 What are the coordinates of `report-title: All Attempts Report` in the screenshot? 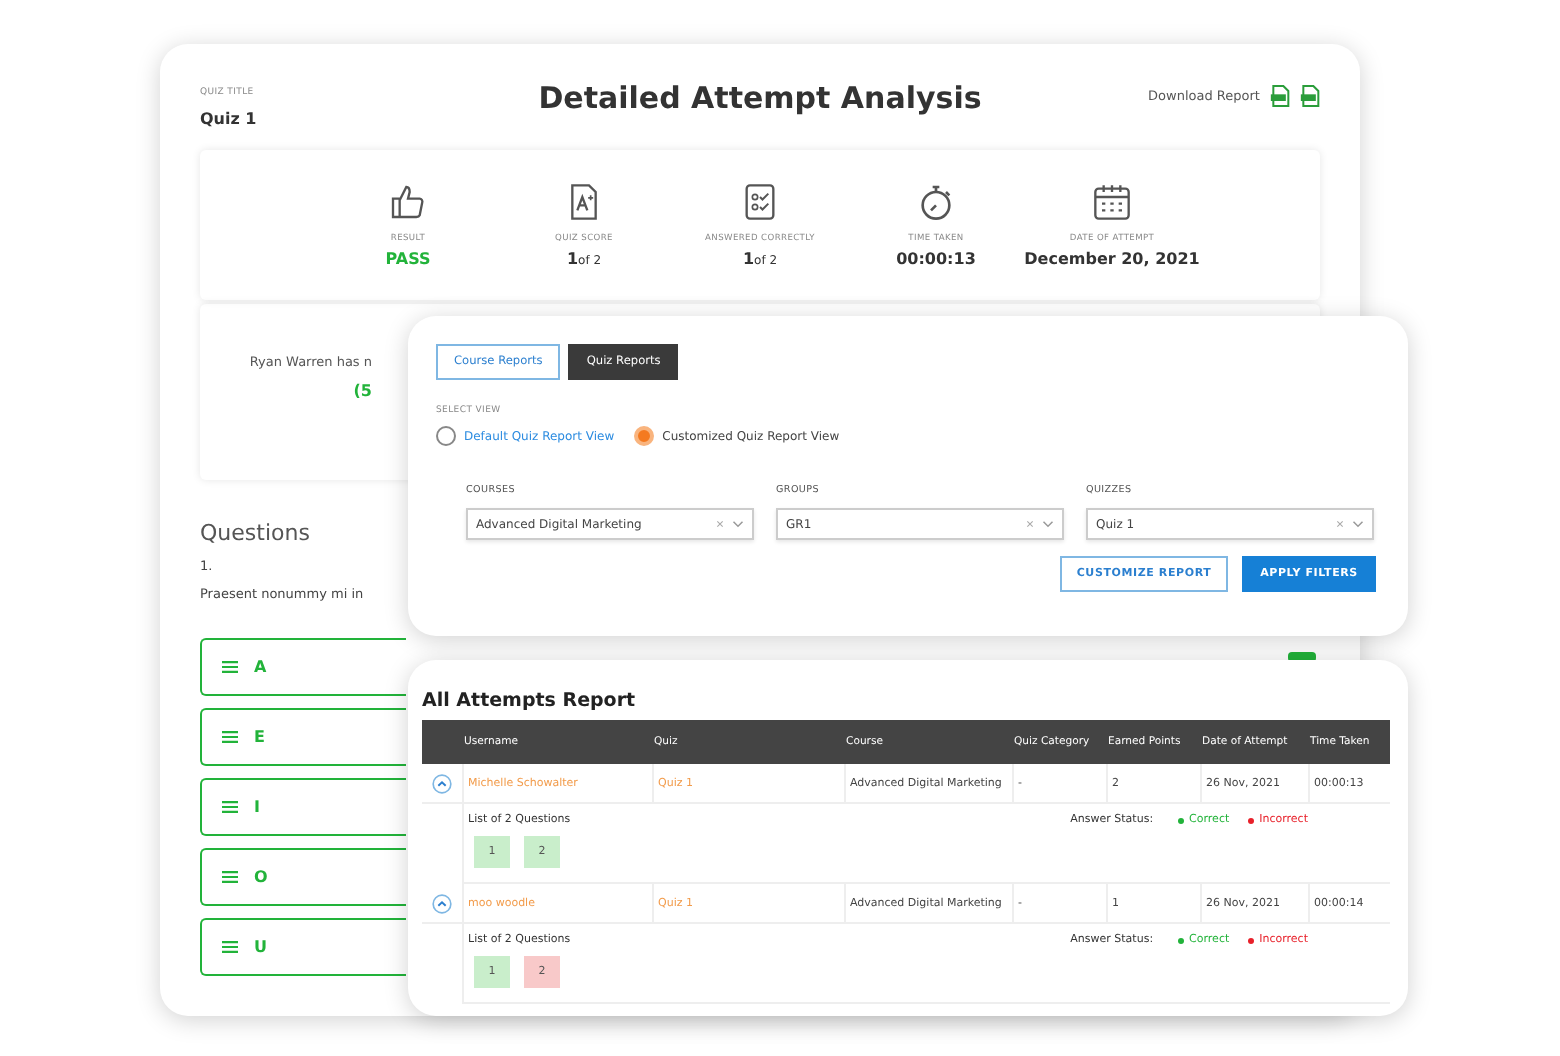 It's located at (529, 701).